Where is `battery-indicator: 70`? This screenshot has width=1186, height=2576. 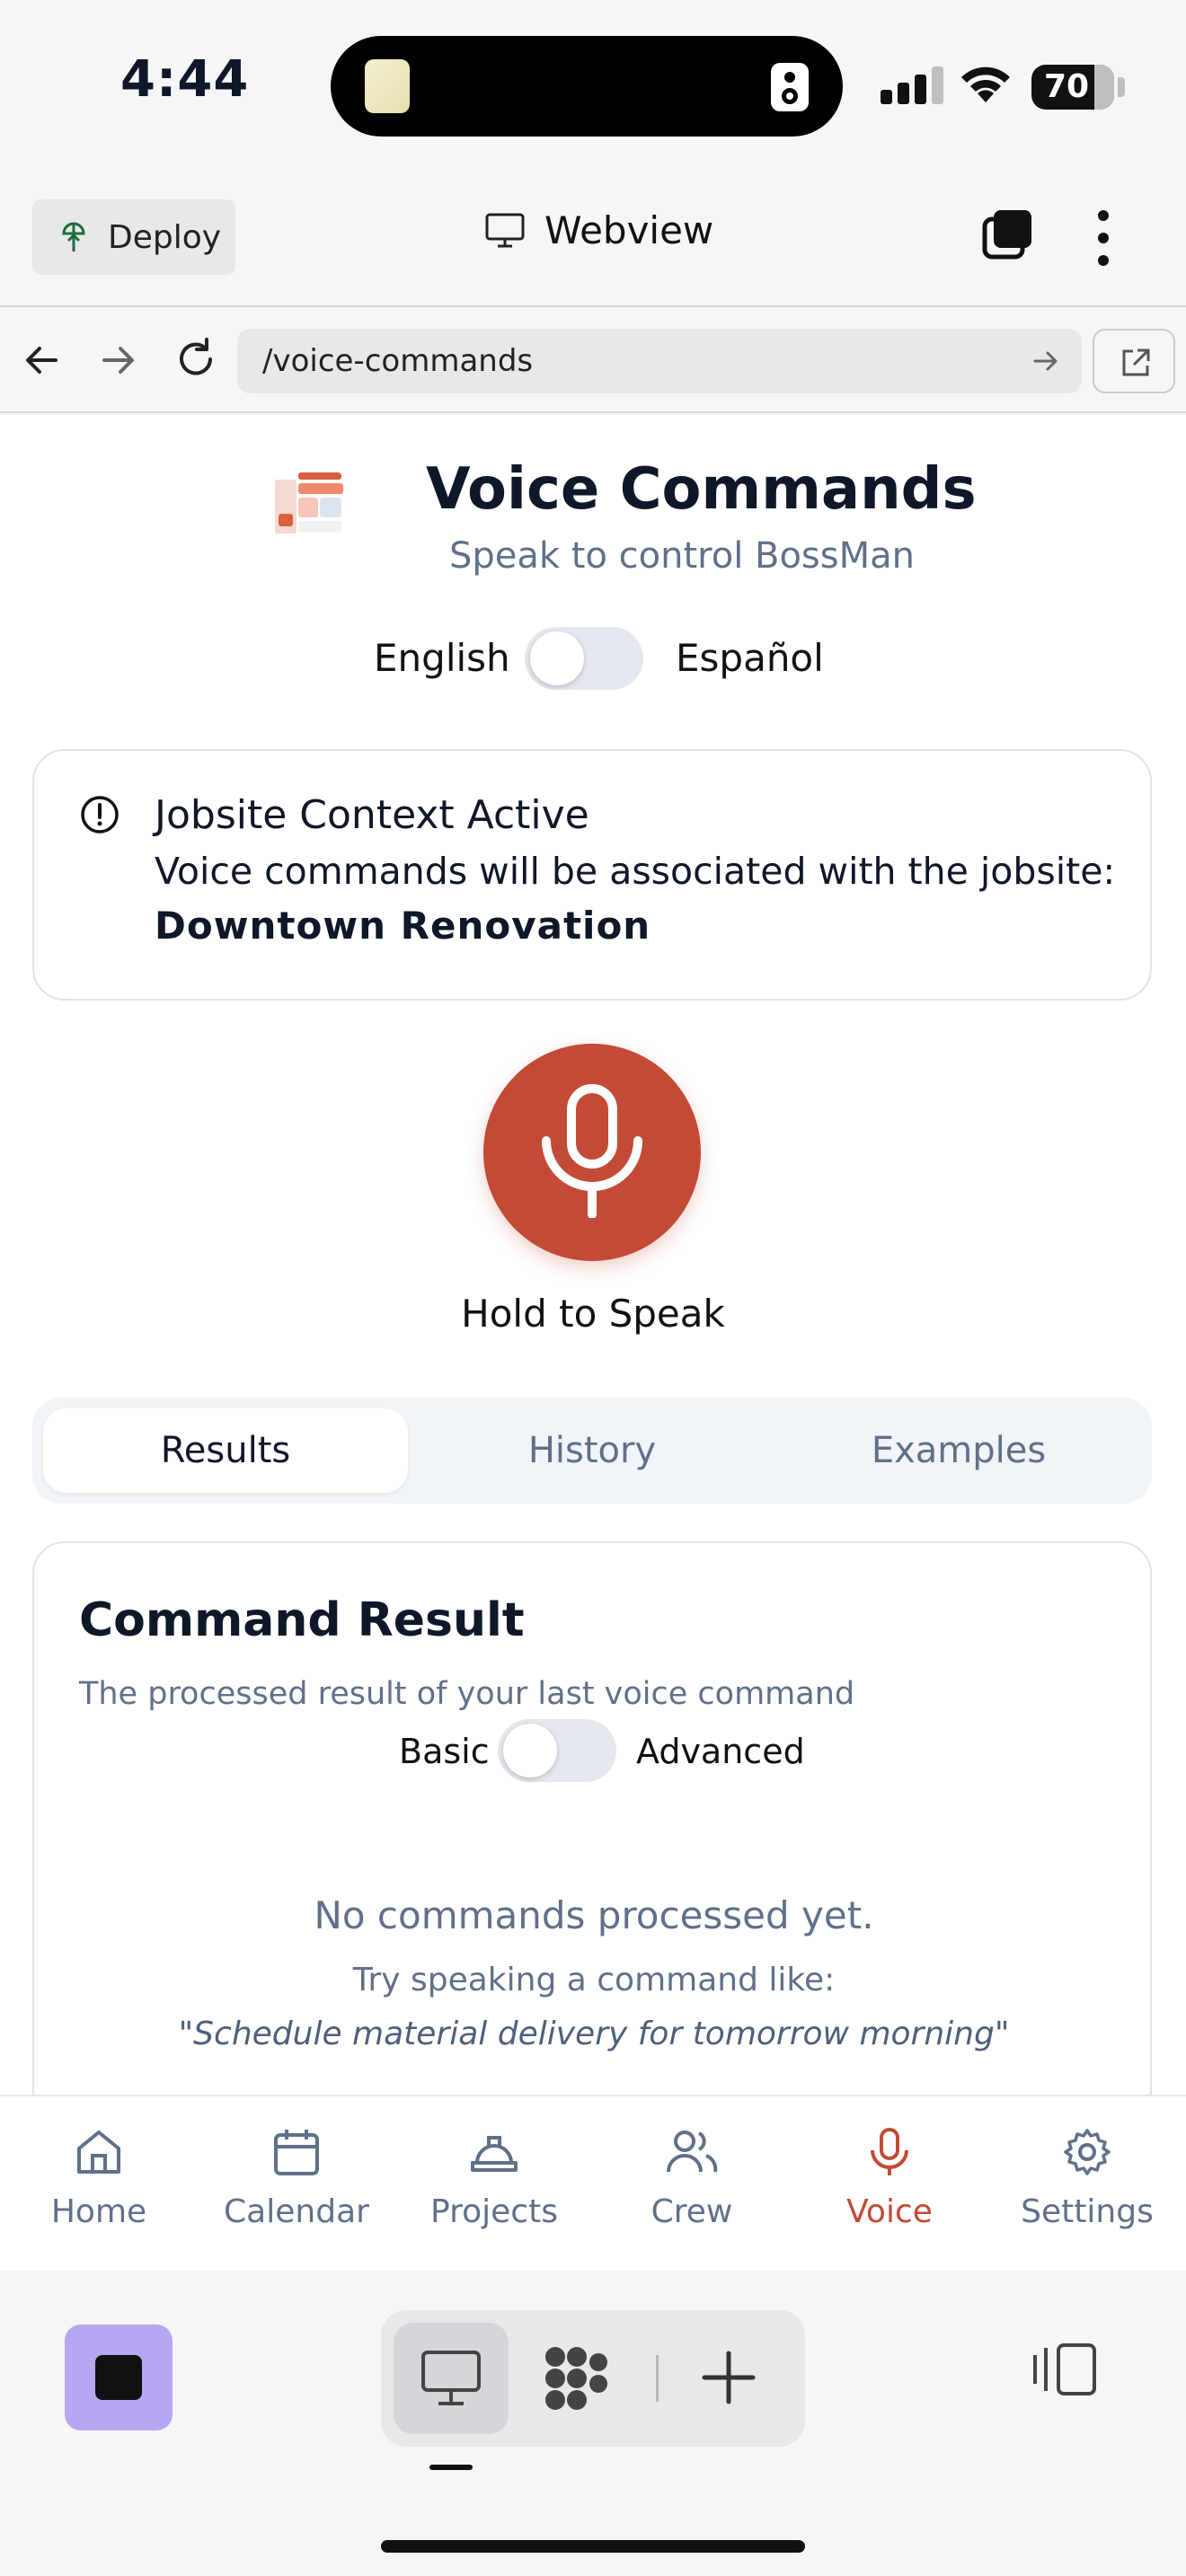 battery-indicator: 70 is located at coordinates (1072, 87).